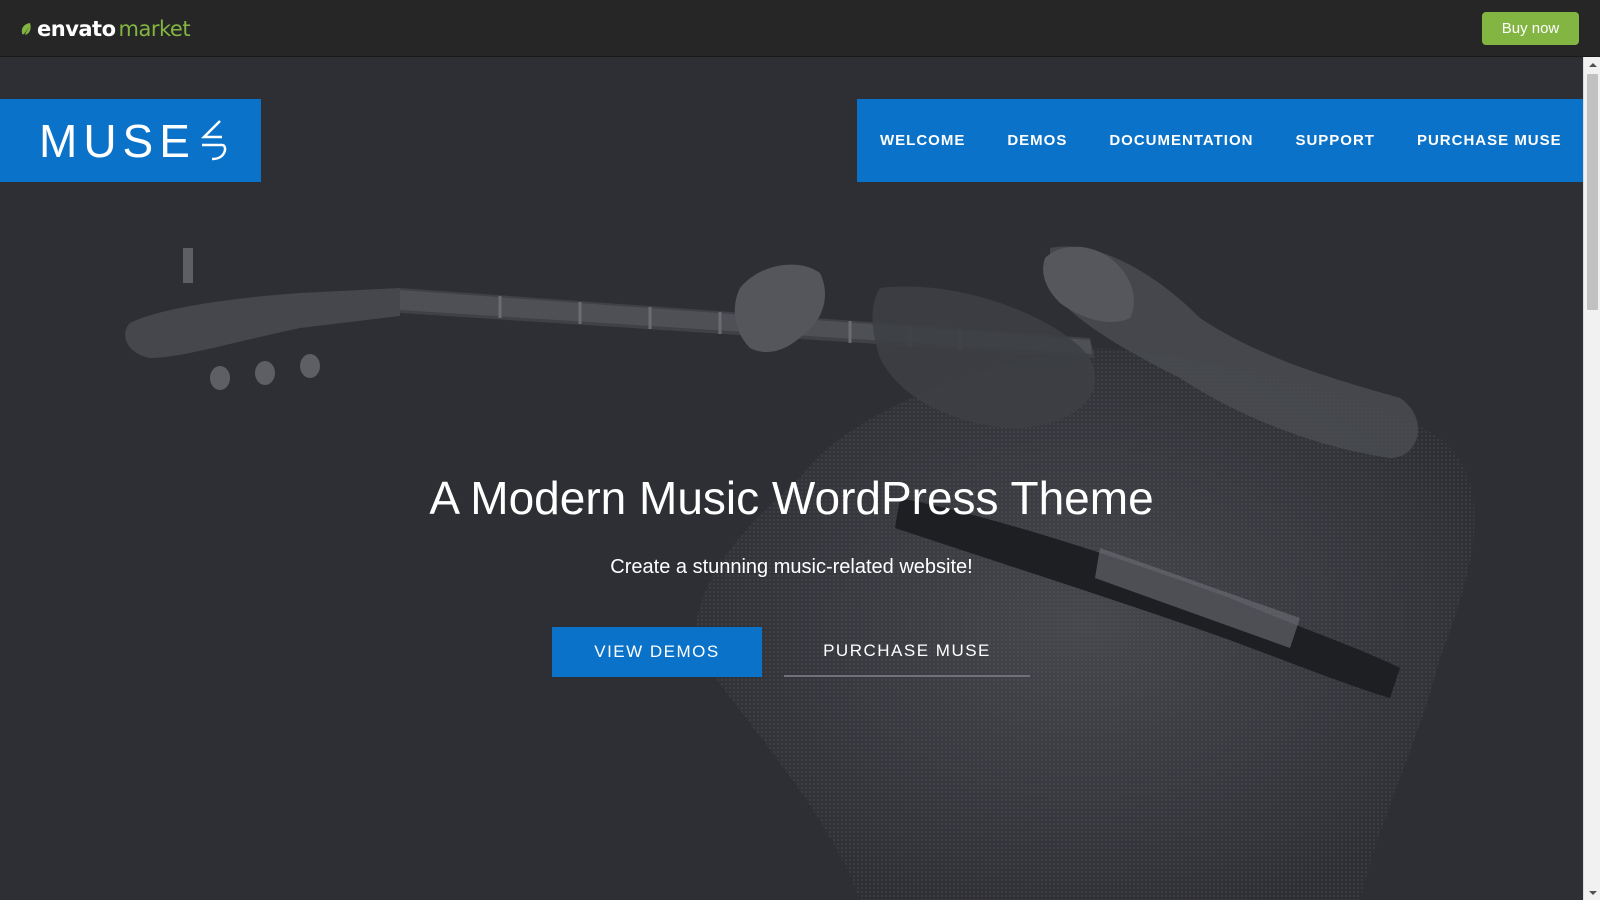  Describe the element at coordinates (907, 652) in the screenshot. I see `purchase-muse-button: PURCHASE MUSE` at that location.